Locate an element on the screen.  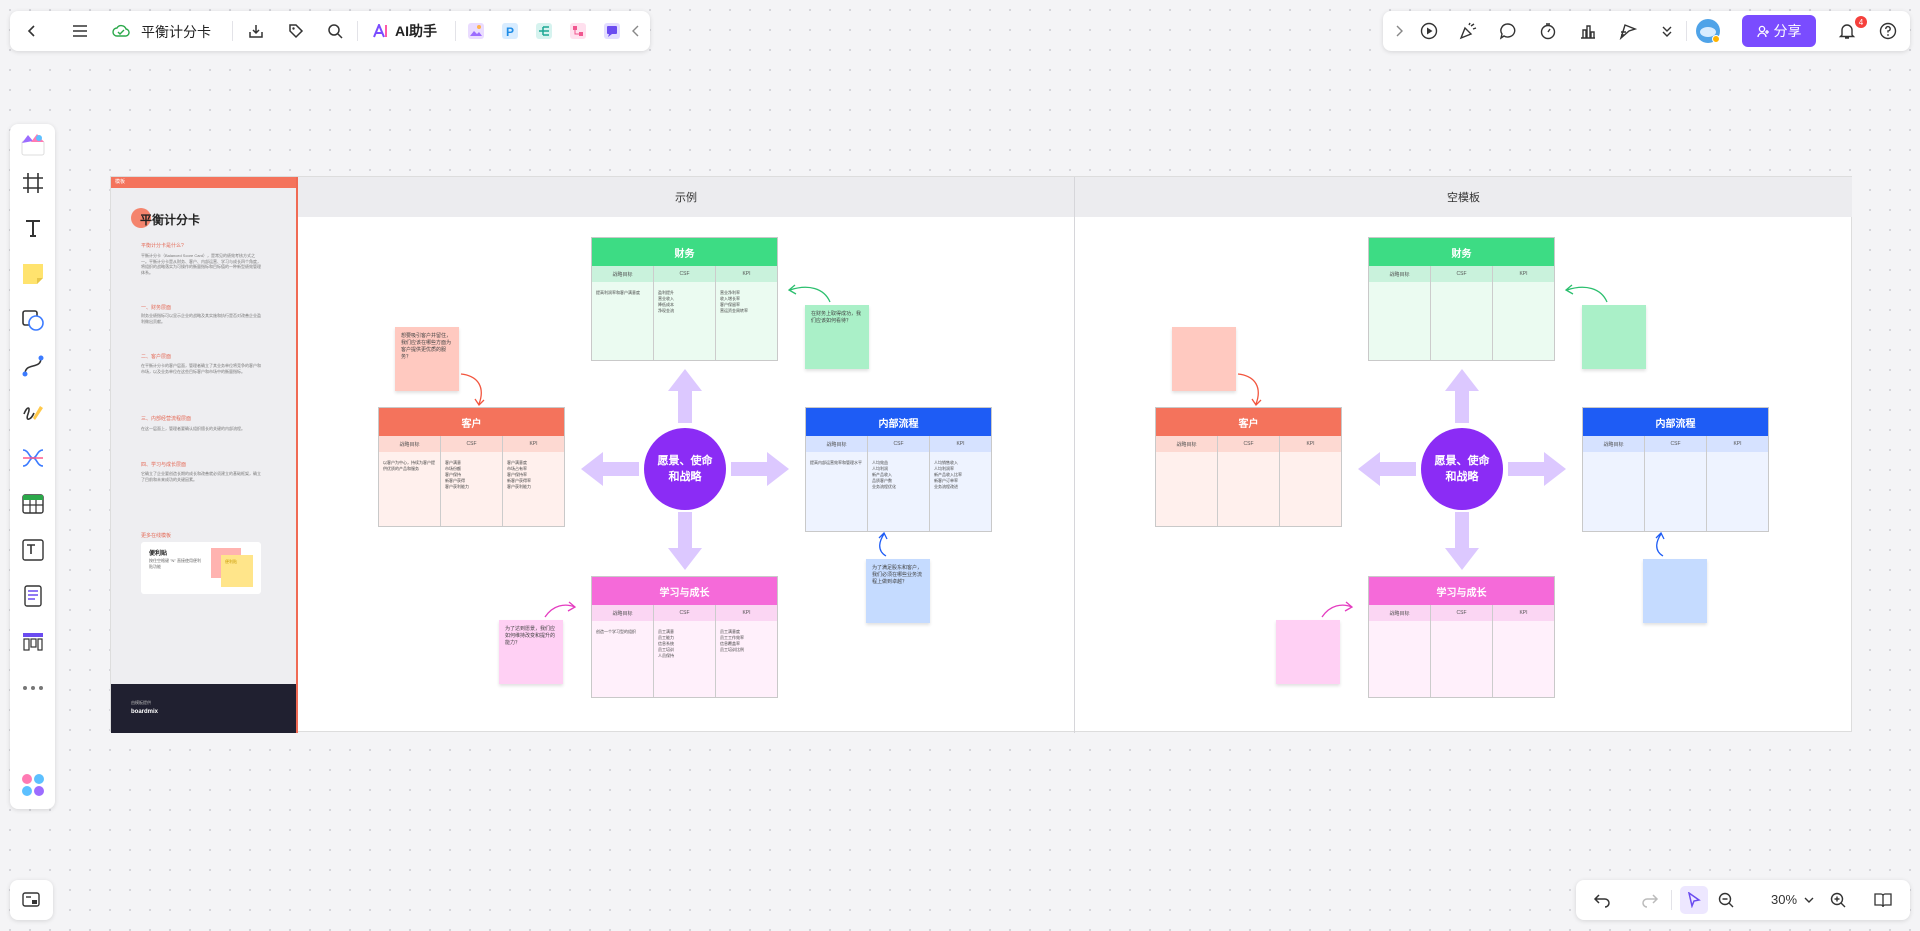
template-vision-strategy-circle: 愿景、使命 和战略 is located at coordinates (1462, 469).